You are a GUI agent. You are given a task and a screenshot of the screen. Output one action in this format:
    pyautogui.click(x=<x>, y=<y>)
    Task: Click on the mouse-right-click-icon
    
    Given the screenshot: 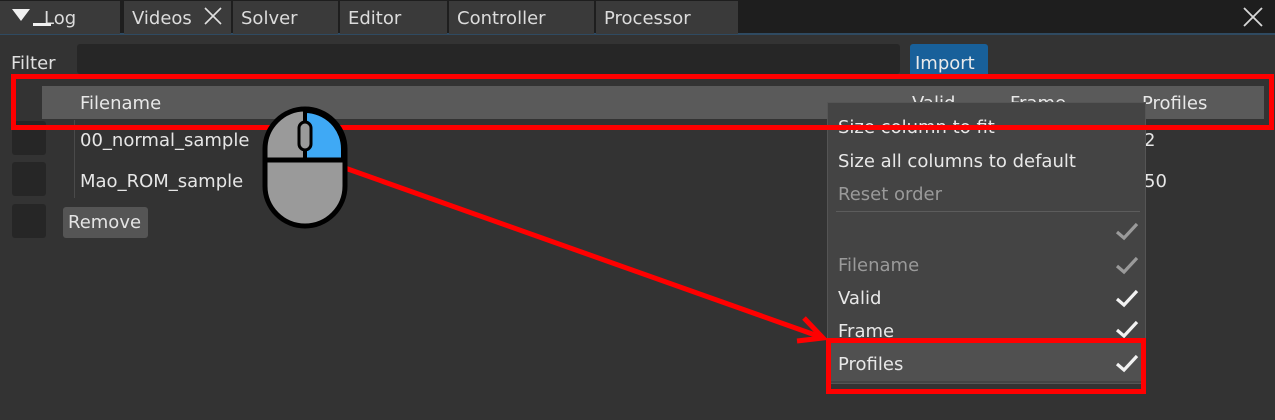 What is the action you would take?
    pyautogui.click(x=305, y=167)
    